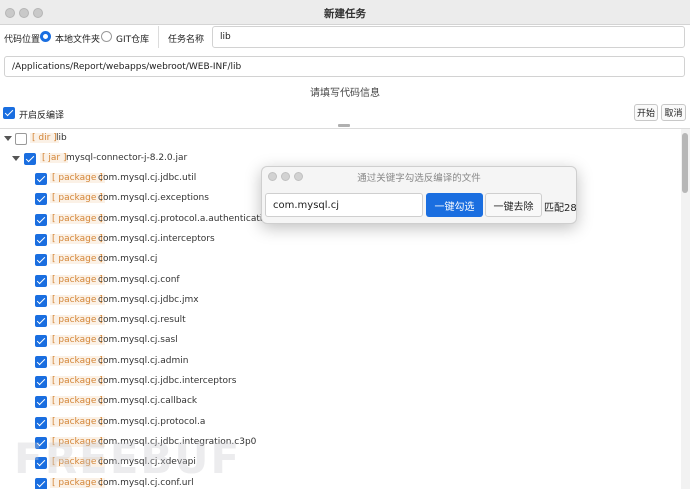  What do you see at coordinates (345, 93) in the screenshot?
I see `section-title: 请填写代码信息` at bounding box center [345, 93].